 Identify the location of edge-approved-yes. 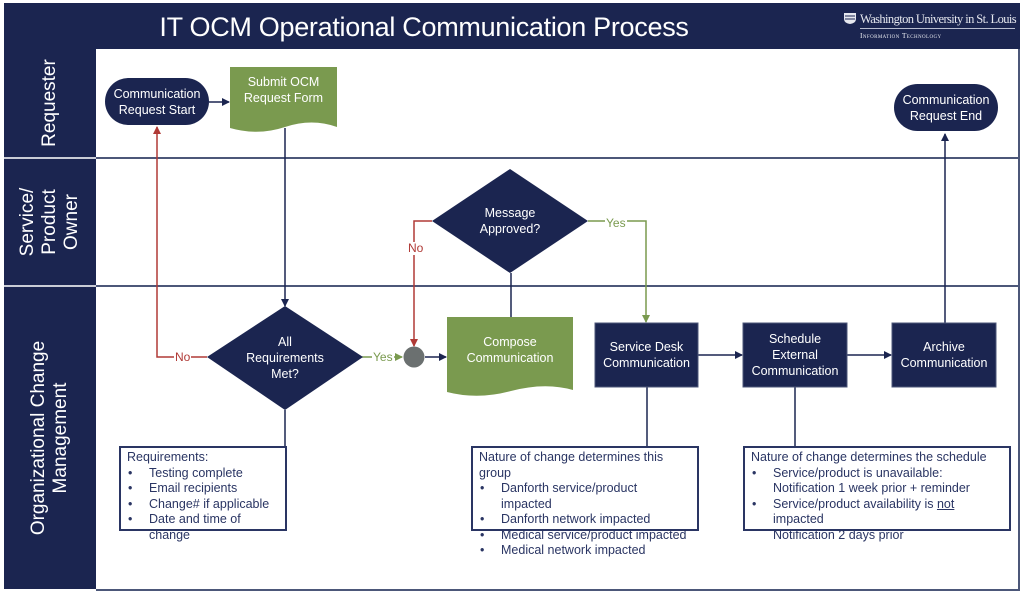
(619, 271).